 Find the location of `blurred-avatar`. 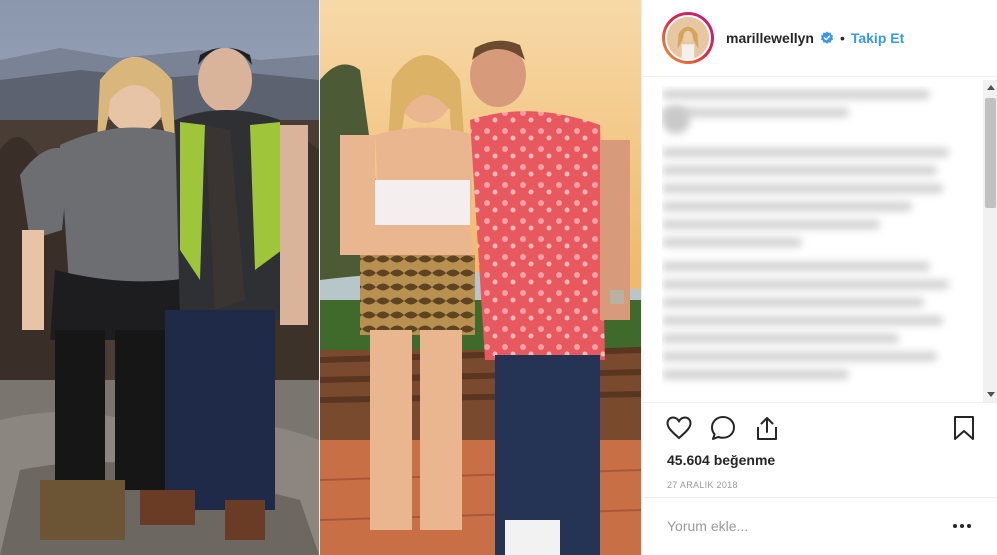

blurred-avatar is located at coordinates (676, 120).